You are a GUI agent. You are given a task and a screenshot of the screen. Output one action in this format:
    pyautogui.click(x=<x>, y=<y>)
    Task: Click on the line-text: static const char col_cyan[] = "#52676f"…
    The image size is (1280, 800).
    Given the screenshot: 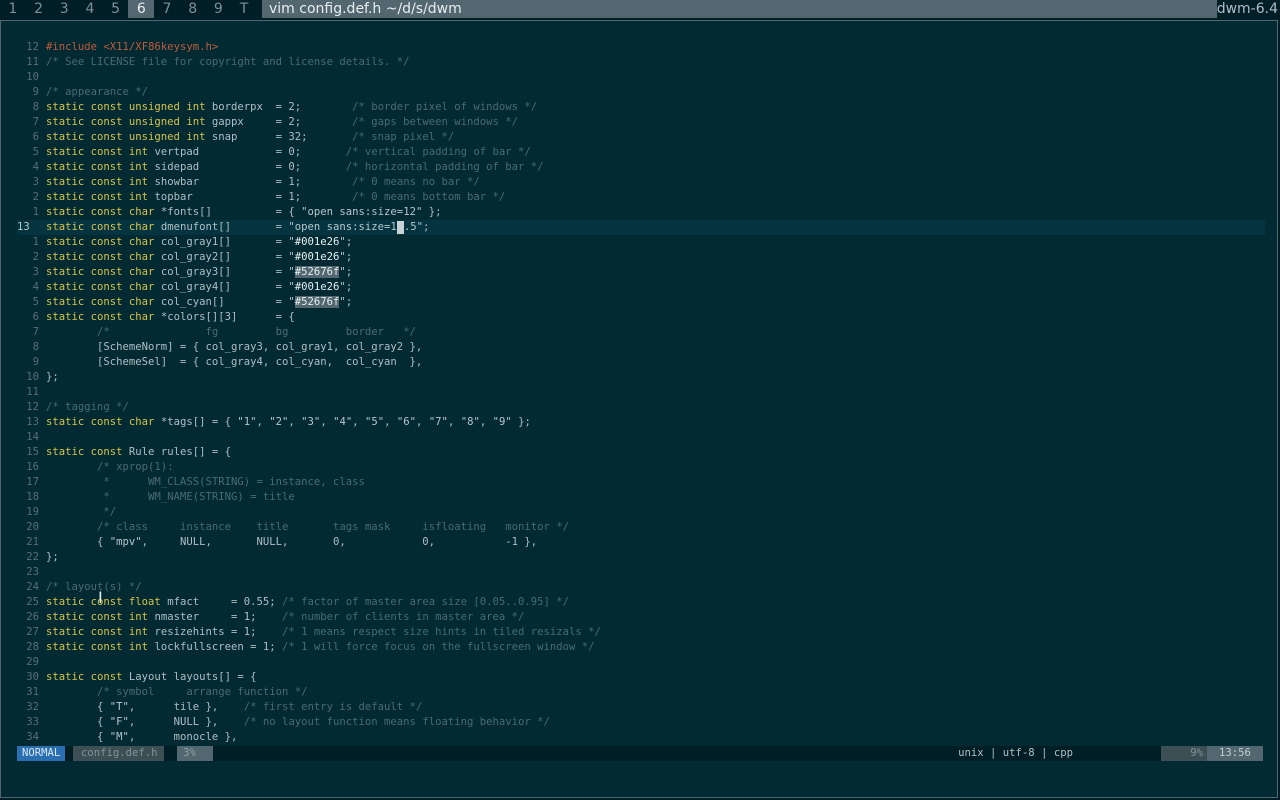 What is the action you would take?
    pyautogui.click(x=199, y=302)
    